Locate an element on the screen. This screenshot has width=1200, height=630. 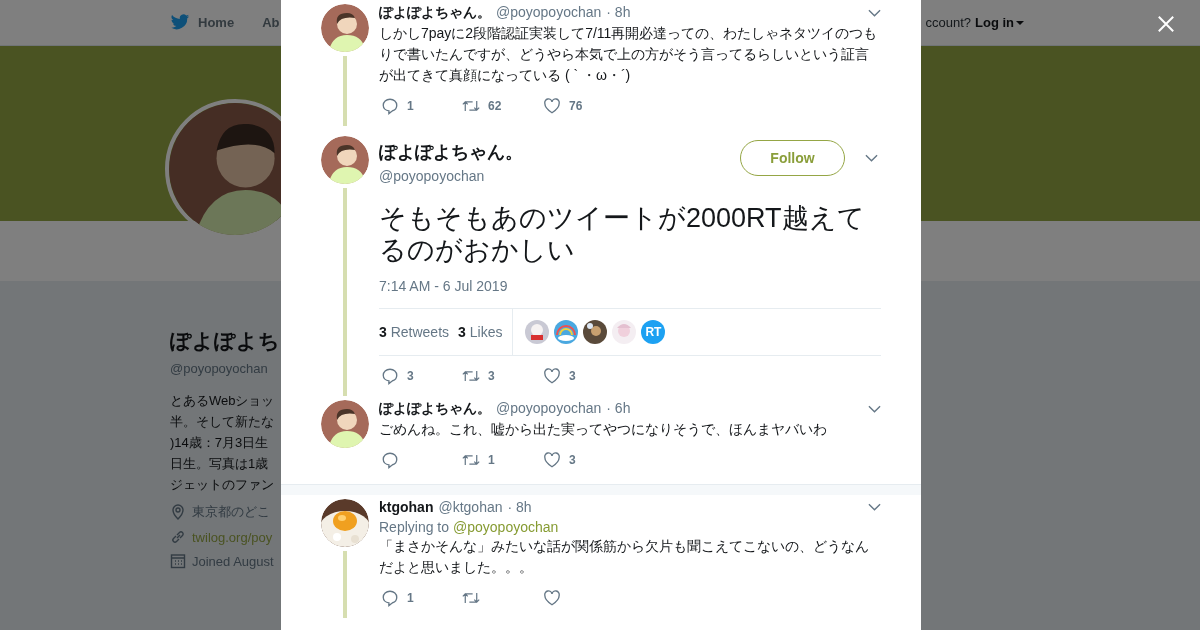
bio-line: 半。そして新たな is located at coordinates (222, 422).